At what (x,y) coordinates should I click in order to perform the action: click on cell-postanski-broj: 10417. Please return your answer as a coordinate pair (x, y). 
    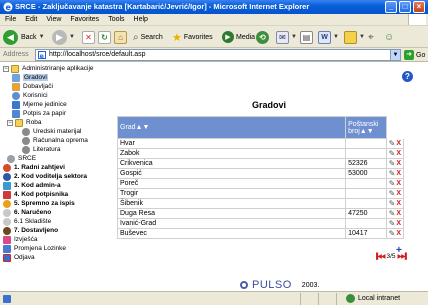
    Looking at the image, I should click on (366, 233).